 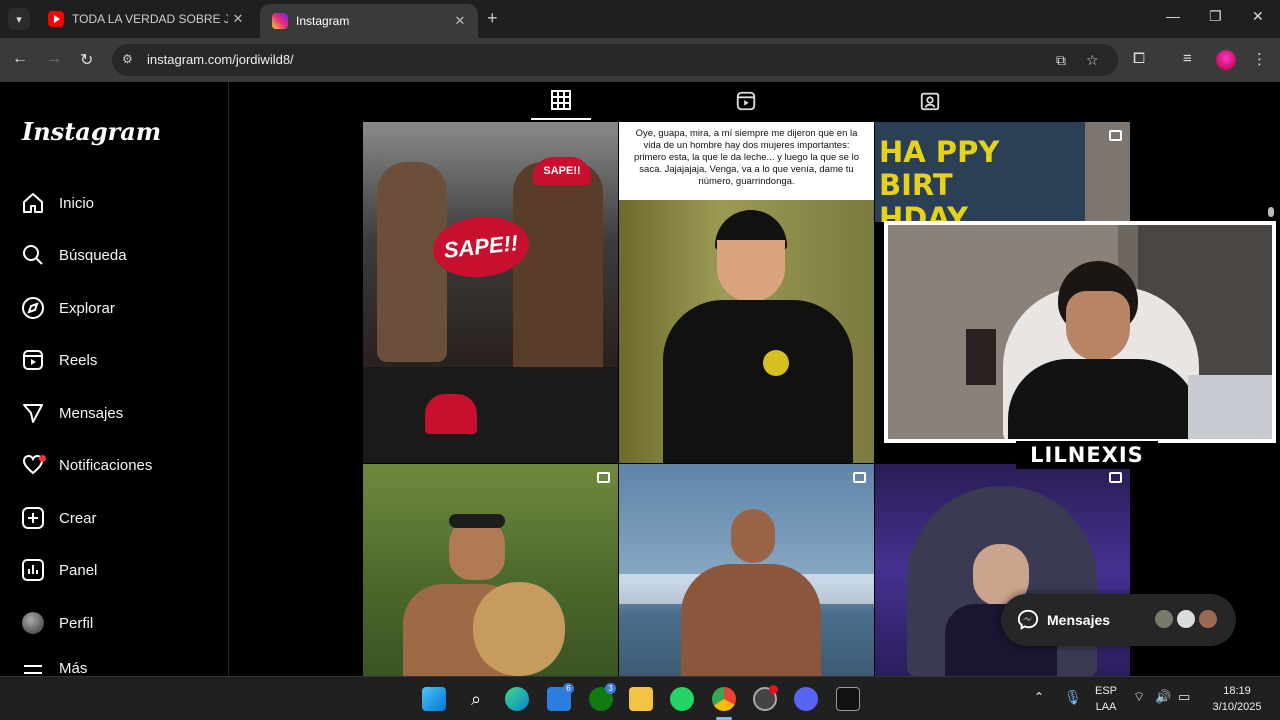 I want to click on hoodie-logo, so click(x=776, y=363).